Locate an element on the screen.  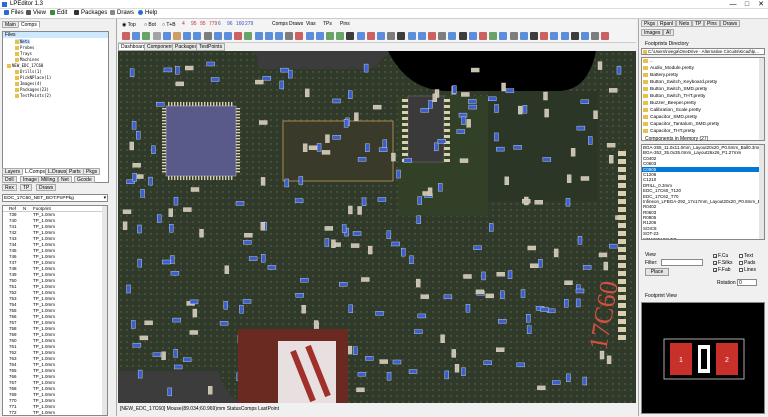
list-item: 772 TP_1.0mm is located at coordinates (55, 412).